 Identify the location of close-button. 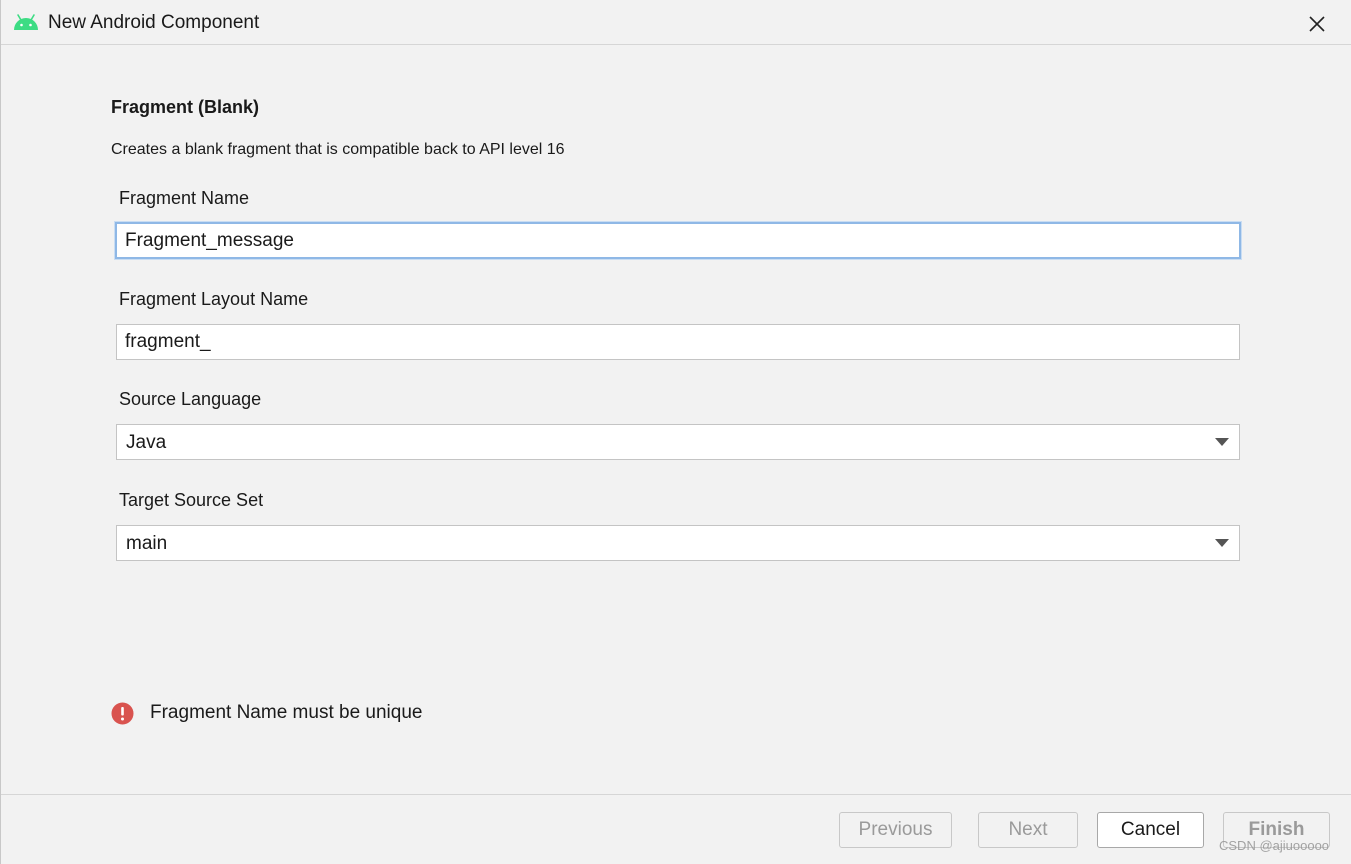
(1317, 24).